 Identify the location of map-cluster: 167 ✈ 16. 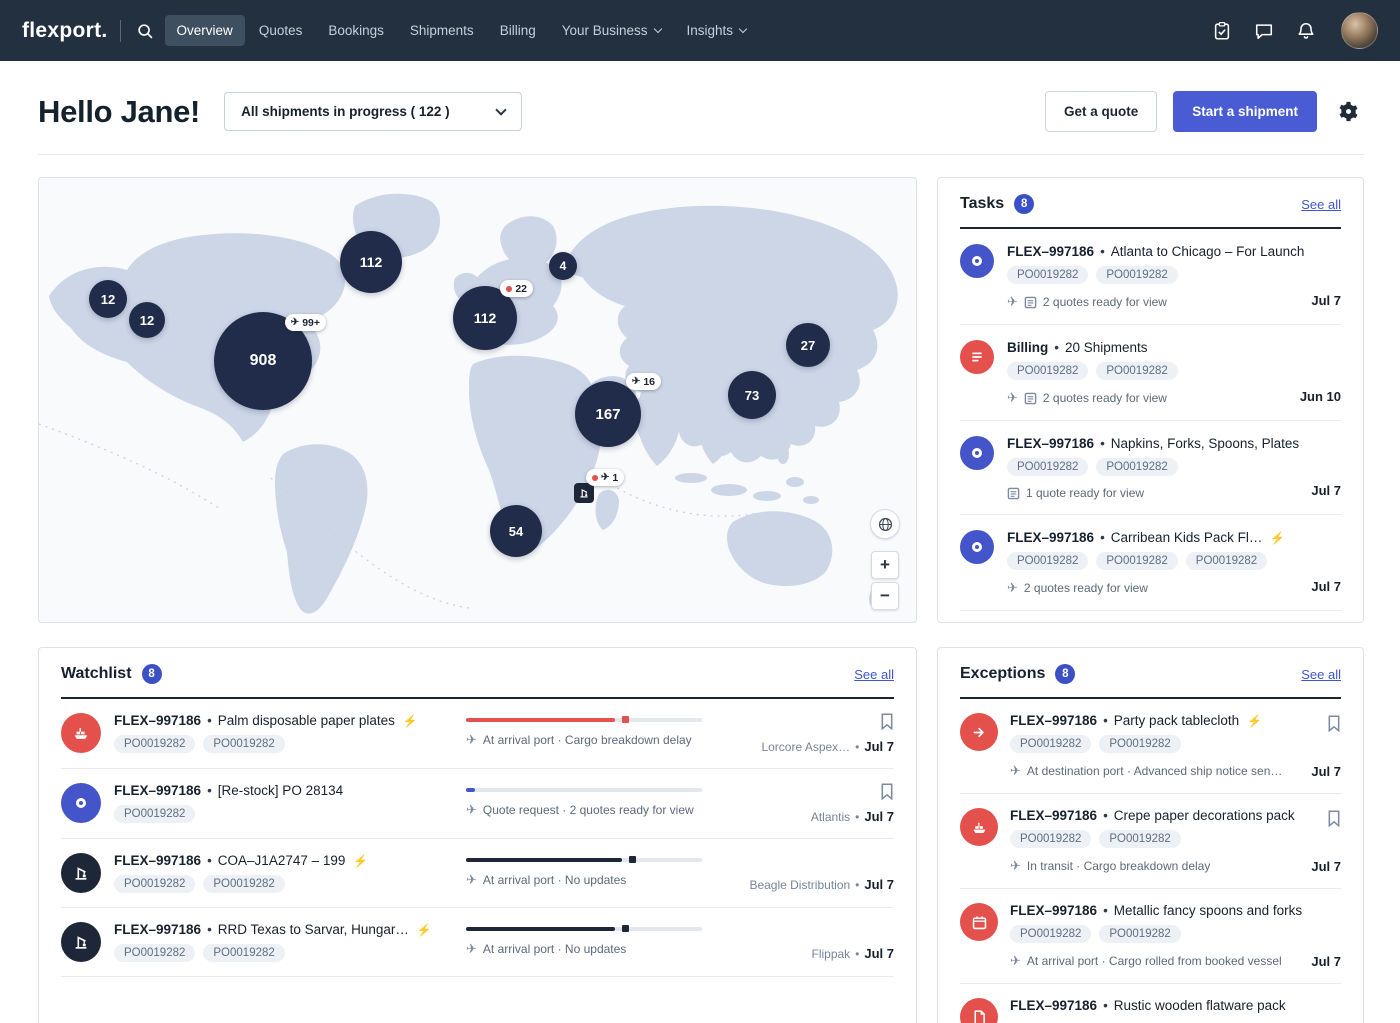
(618, 410).